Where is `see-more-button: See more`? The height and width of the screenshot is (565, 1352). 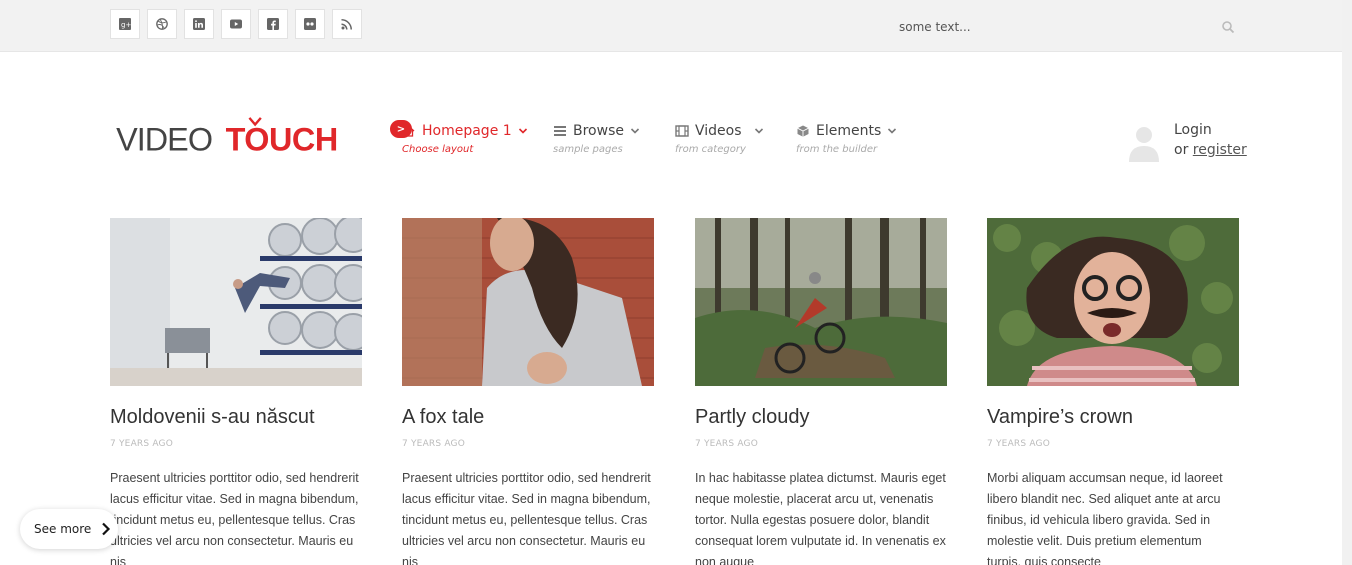 see-more-button: See more is located at coordinates (69, 529).